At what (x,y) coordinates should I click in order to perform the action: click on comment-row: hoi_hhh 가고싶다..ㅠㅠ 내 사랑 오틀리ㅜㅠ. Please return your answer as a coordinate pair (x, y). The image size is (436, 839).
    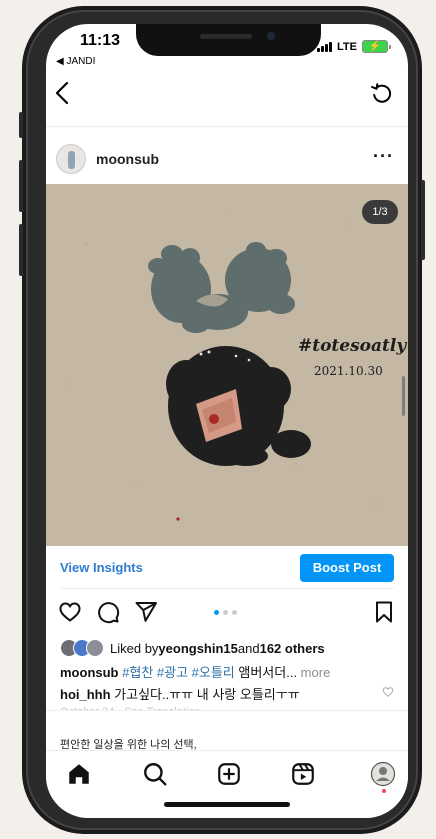
    Looking at the image, I should click on (180, 693).